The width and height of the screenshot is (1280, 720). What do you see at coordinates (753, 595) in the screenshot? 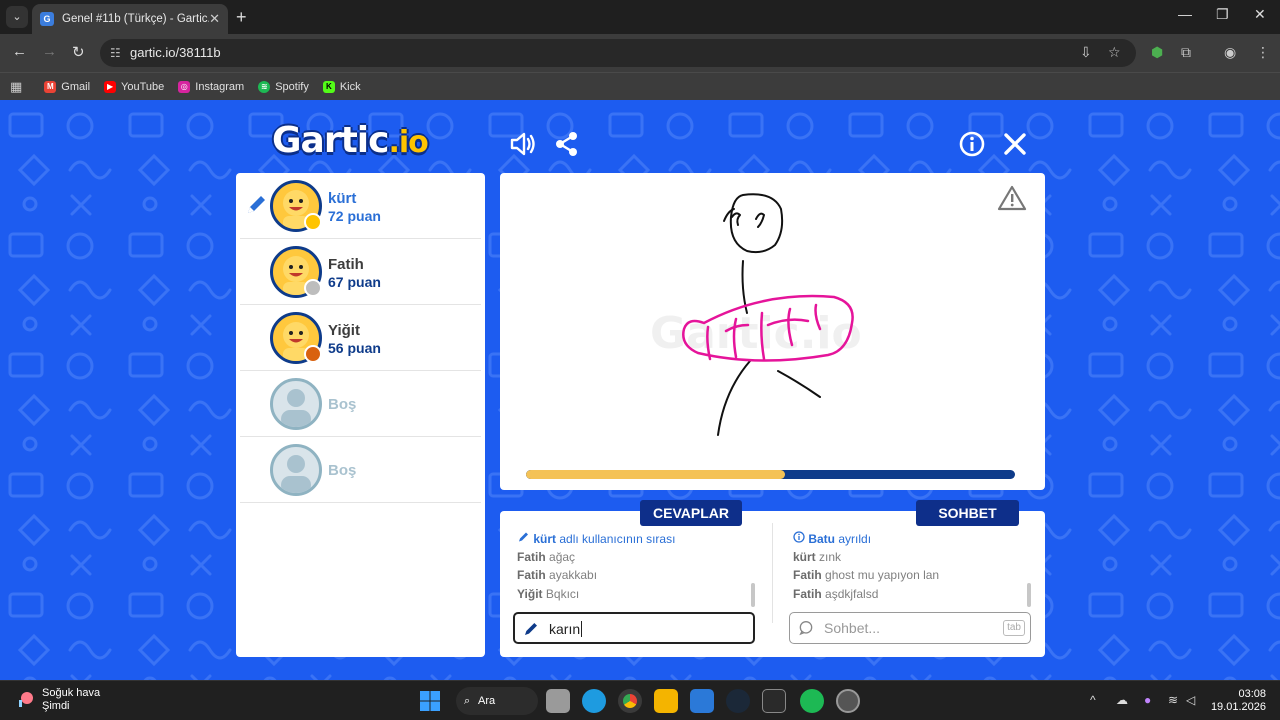
I see `answers-scrollbar` at bounding box center [753, 595].